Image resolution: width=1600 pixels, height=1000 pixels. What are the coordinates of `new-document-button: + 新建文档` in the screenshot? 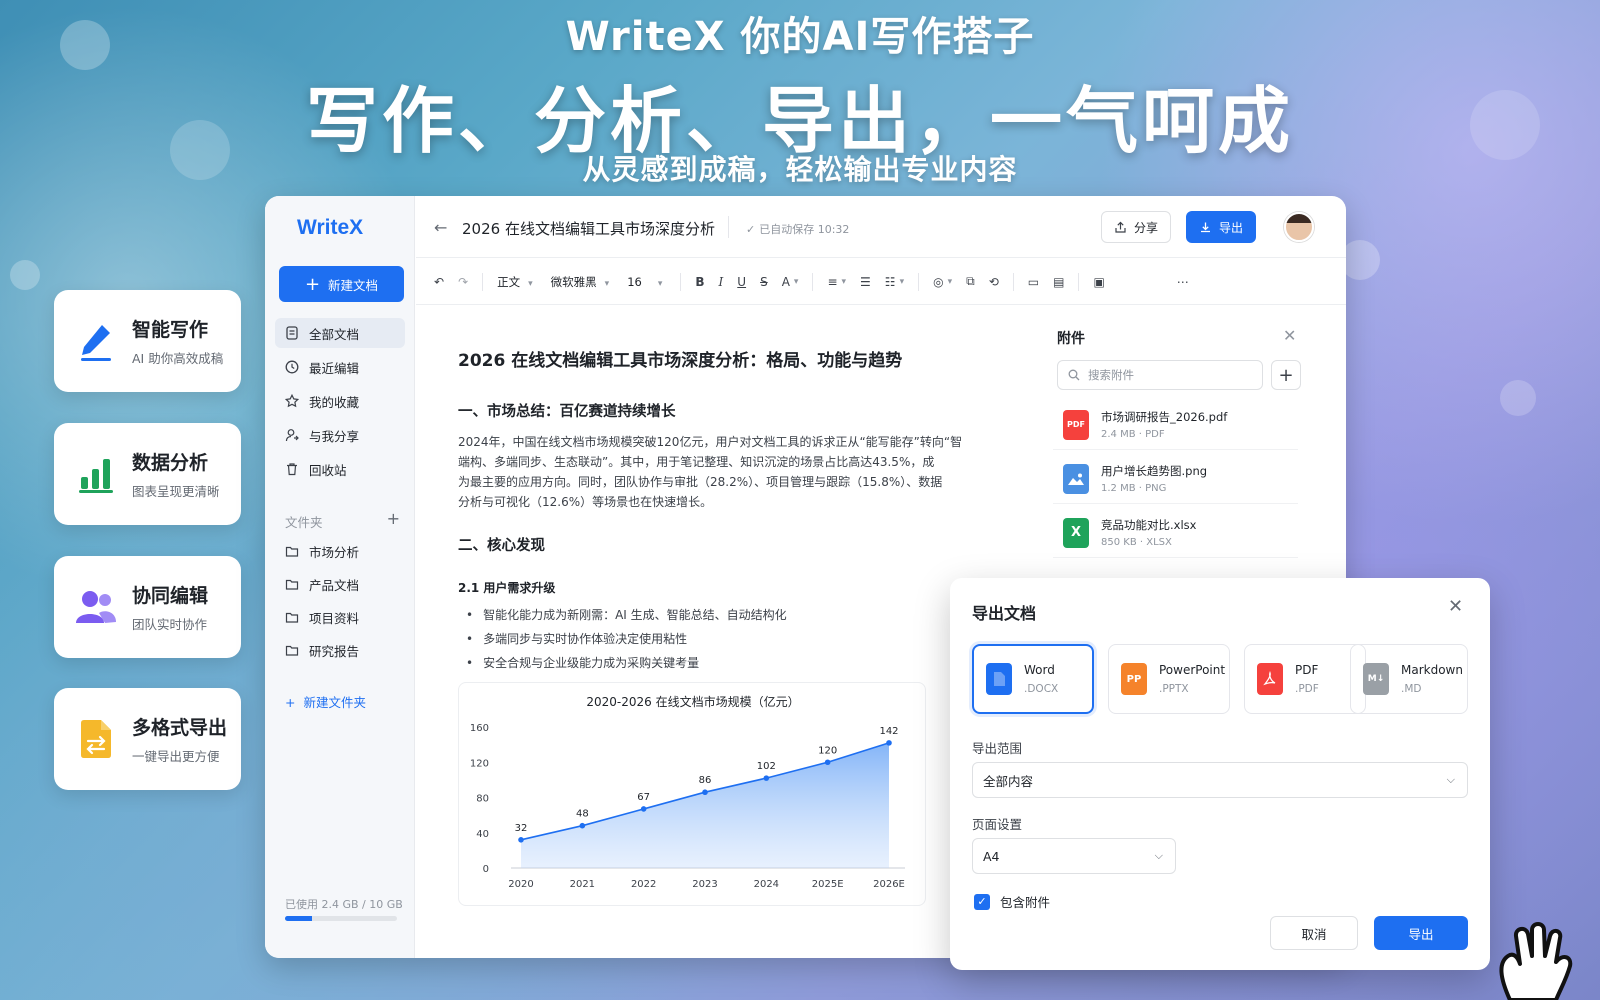 It's located at (341, 284).